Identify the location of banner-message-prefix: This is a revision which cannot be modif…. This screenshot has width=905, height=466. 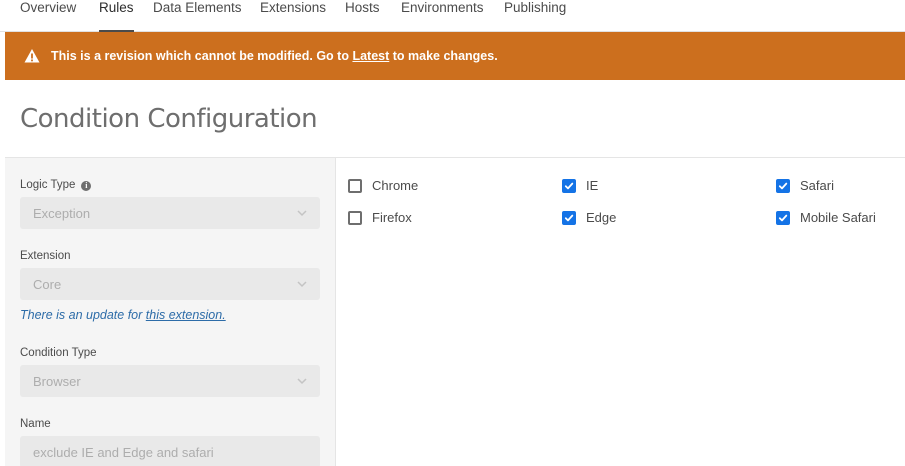
(200, 56).